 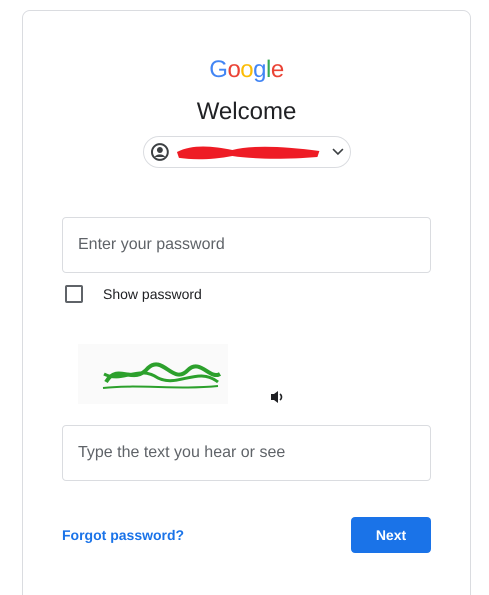 I want to click on captcha-field: Type the text you hear or see, so click(x=246, y=453).